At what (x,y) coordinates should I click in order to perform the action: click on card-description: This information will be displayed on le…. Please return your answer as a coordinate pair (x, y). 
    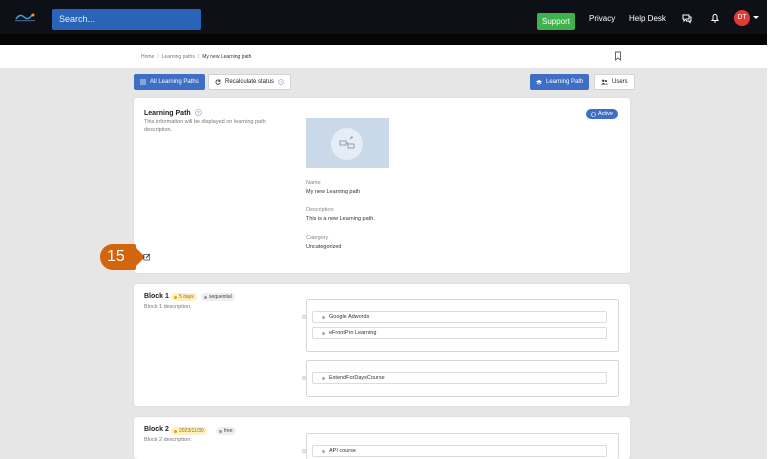
    Looking at the image, I should click on (205, 126).